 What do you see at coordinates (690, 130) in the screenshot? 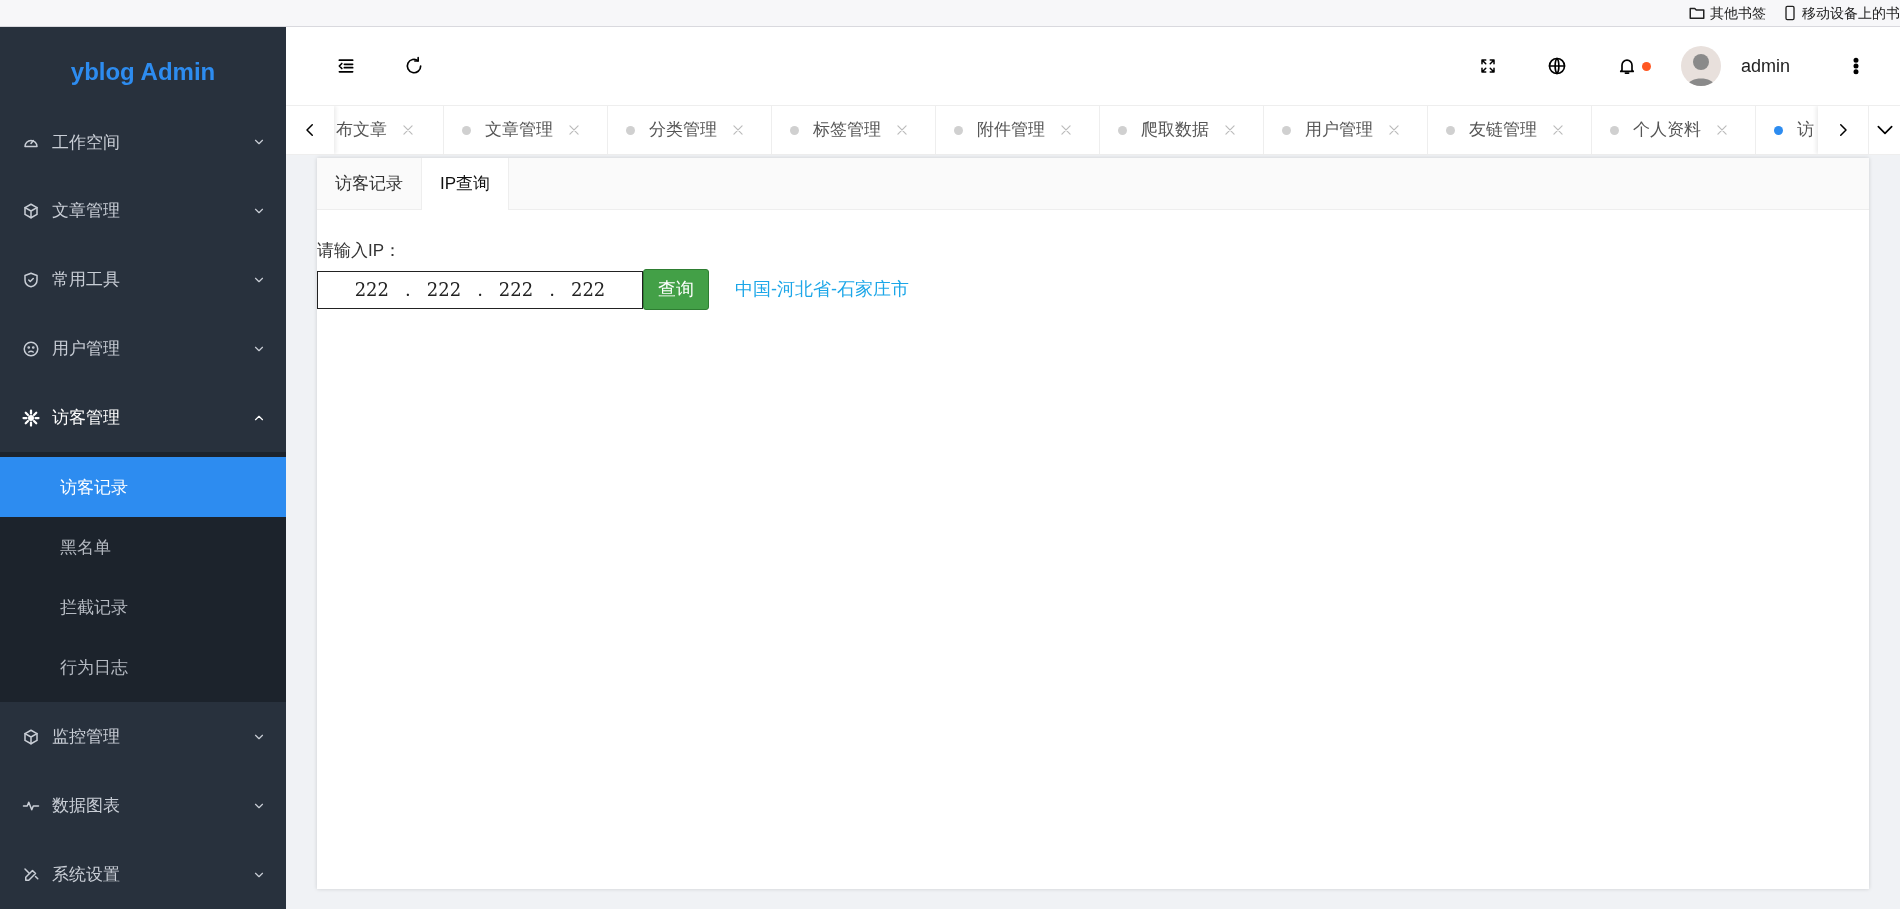
I see `page-tab: 分类管理` at bounding box center [690, 130].